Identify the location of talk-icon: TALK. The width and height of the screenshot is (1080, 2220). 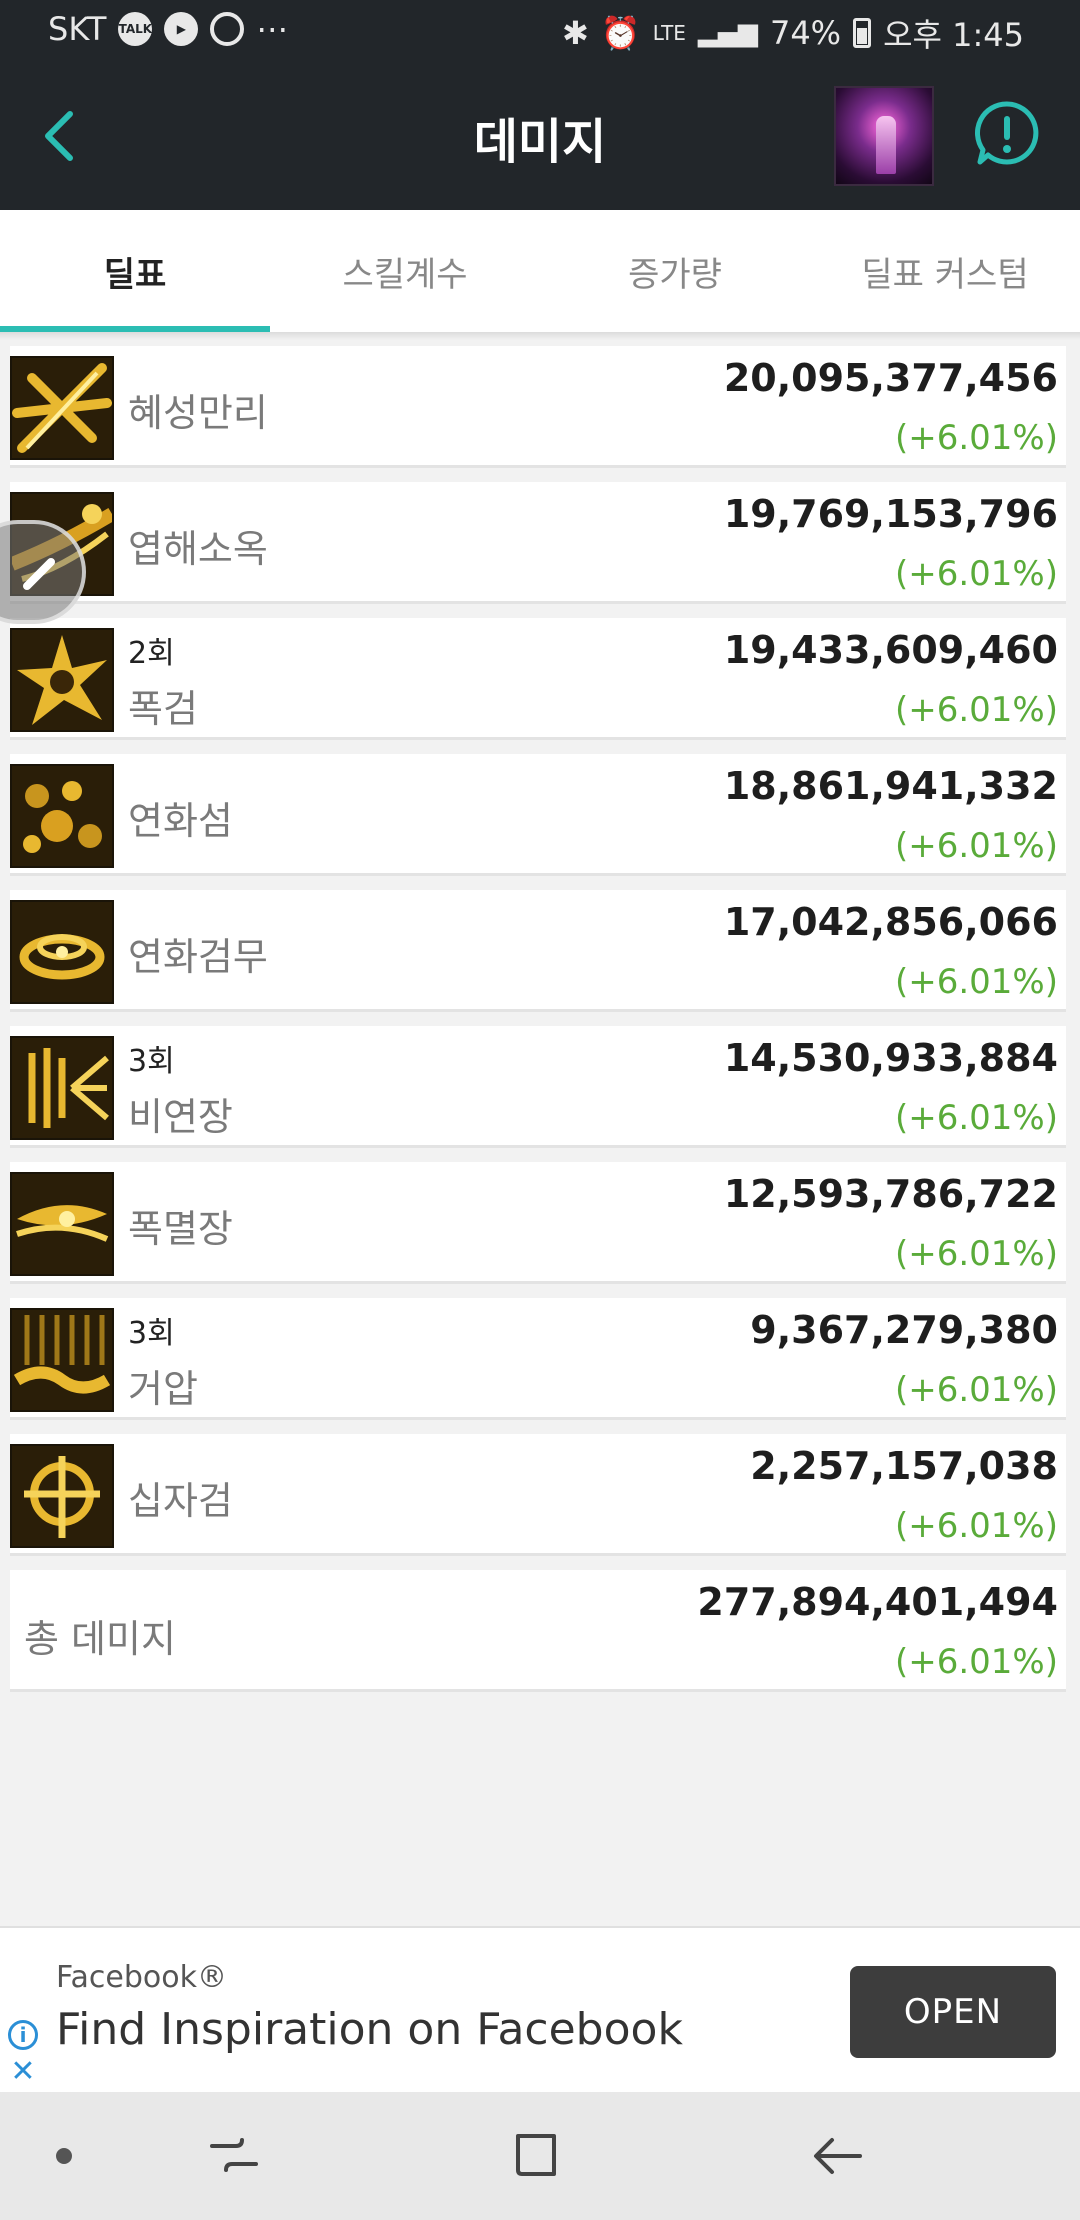
(135, 29).